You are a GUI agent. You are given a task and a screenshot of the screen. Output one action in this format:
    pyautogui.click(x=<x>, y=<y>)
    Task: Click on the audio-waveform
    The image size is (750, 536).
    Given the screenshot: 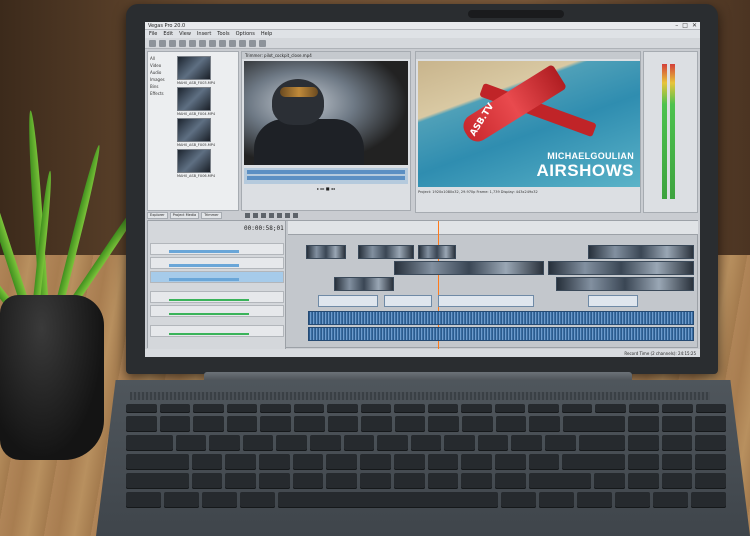 What is the action you would take?
    pyautogui.click(x=501, y=318)
    